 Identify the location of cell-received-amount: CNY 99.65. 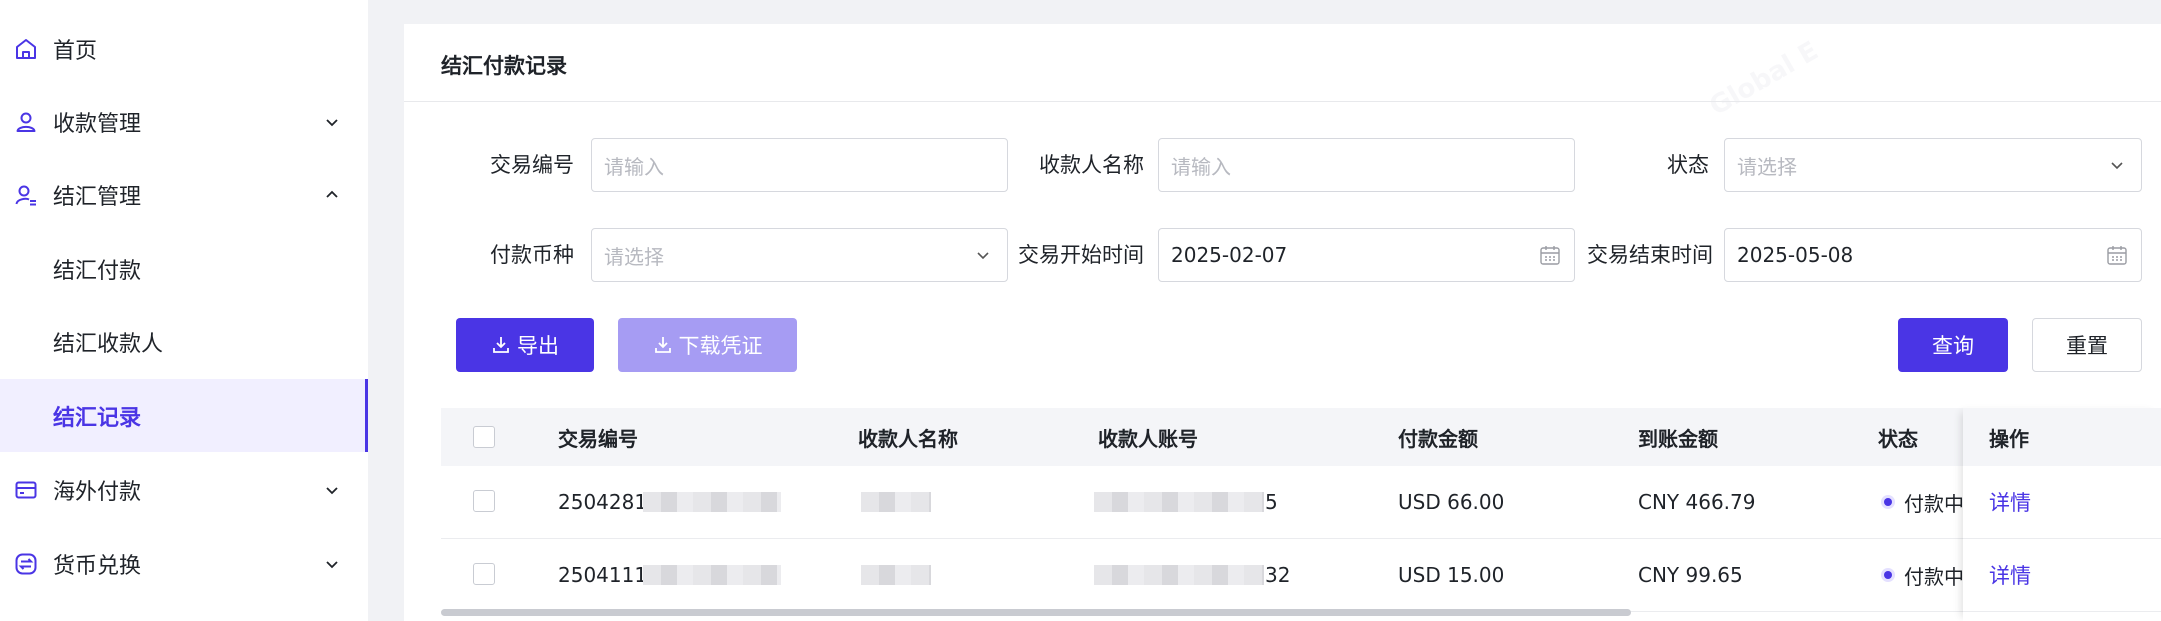
(1690, 575).